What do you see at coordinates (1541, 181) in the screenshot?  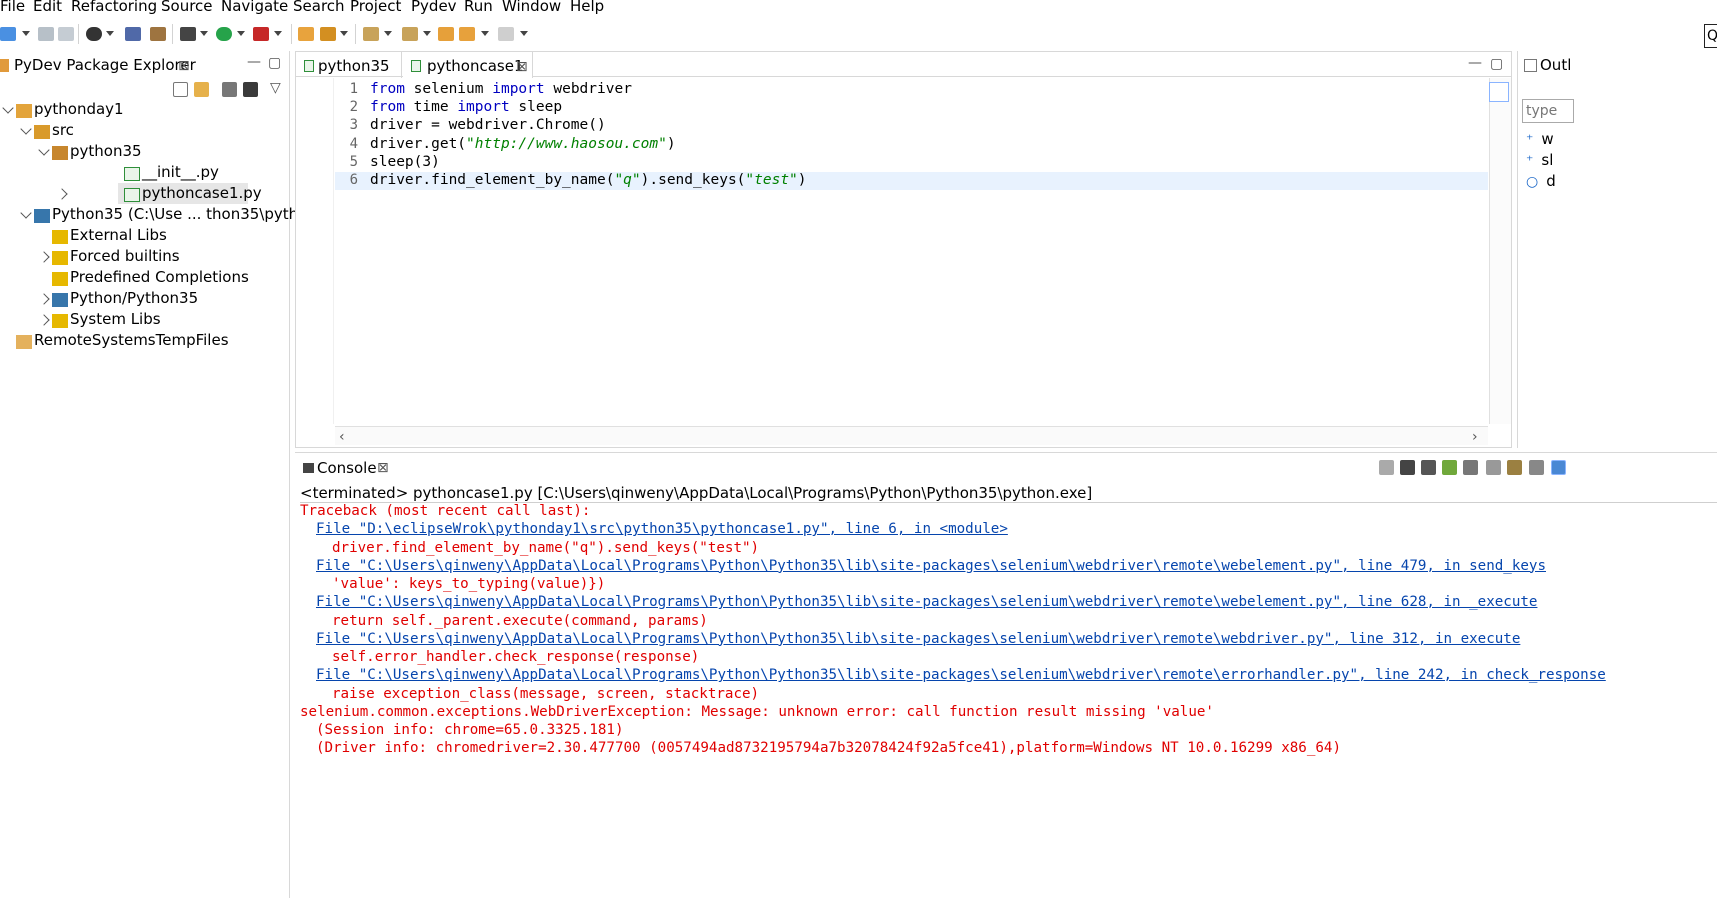 I see `outline-item: ○ d` at bounding box center [1541, 181].